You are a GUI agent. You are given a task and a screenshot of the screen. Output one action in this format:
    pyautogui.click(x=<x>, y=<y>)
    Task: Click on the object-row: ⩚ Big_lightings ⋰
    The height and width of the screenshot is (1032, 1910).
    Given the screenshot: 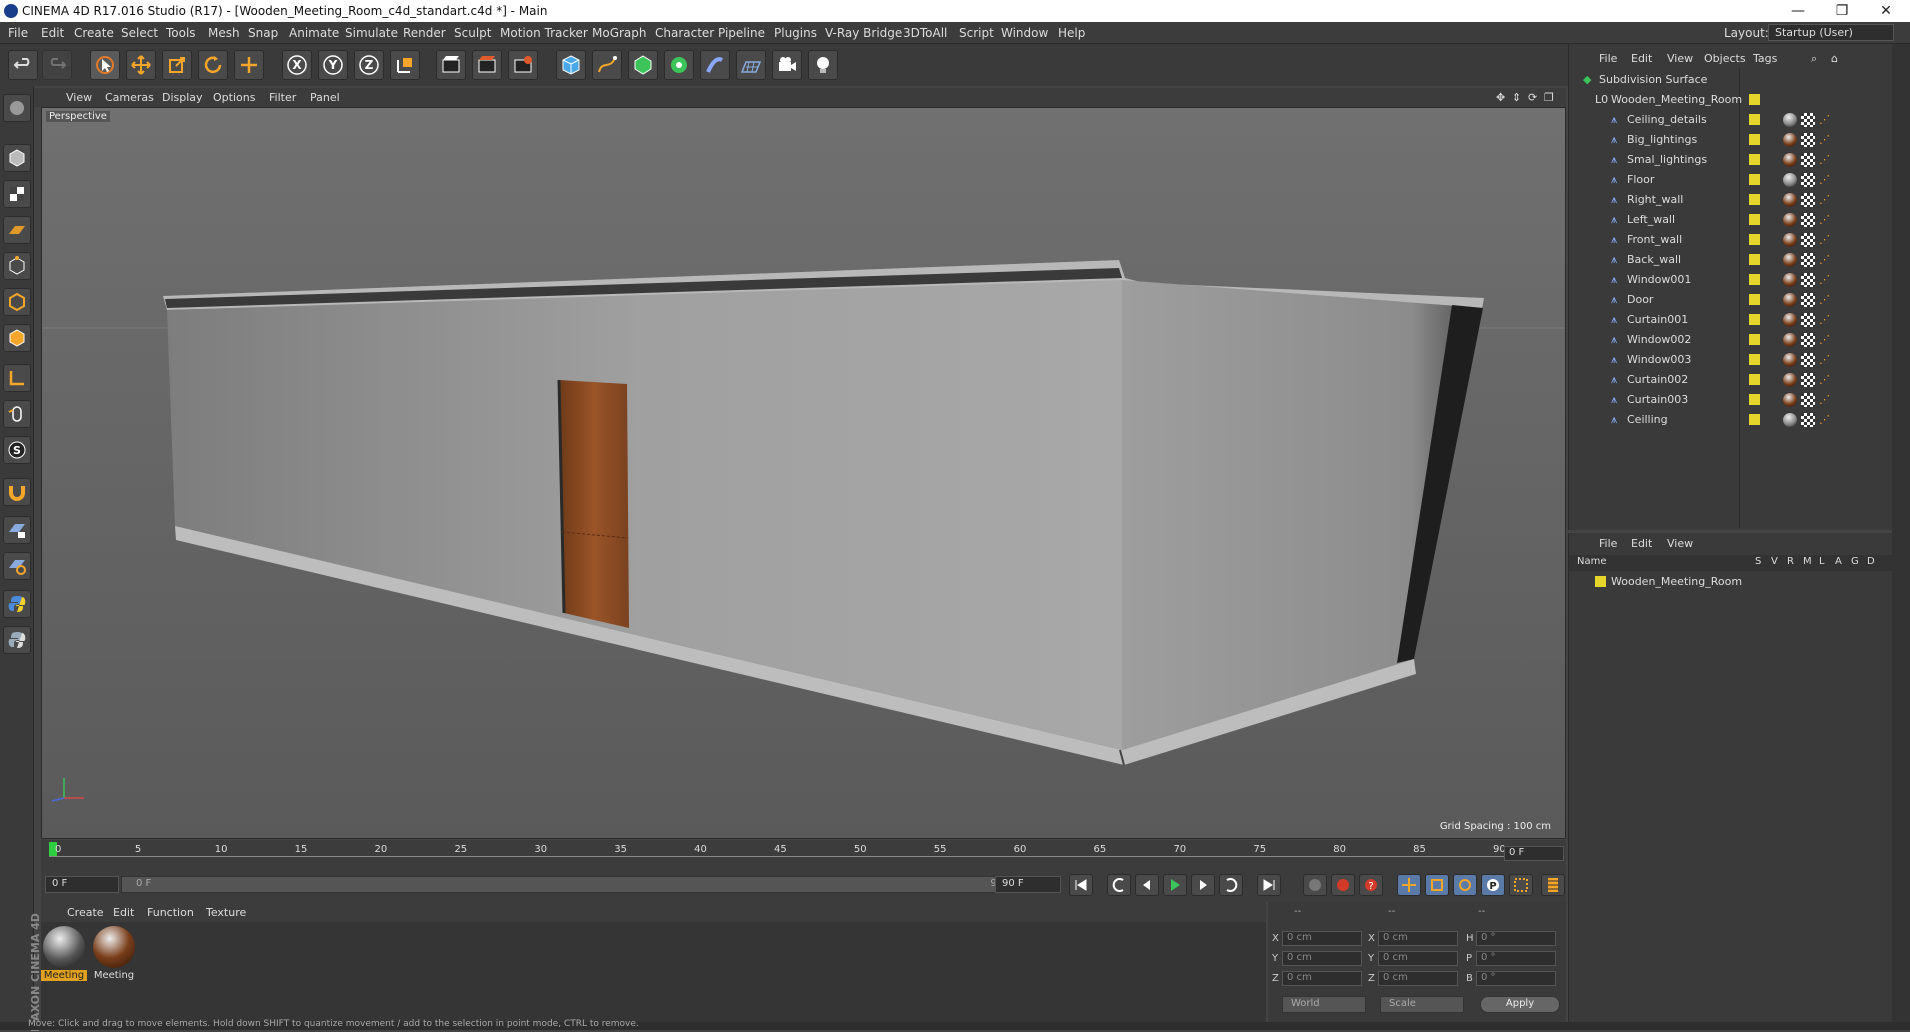 What is the action you would take?
    pyautogui.click(x=1731, y=140)
    